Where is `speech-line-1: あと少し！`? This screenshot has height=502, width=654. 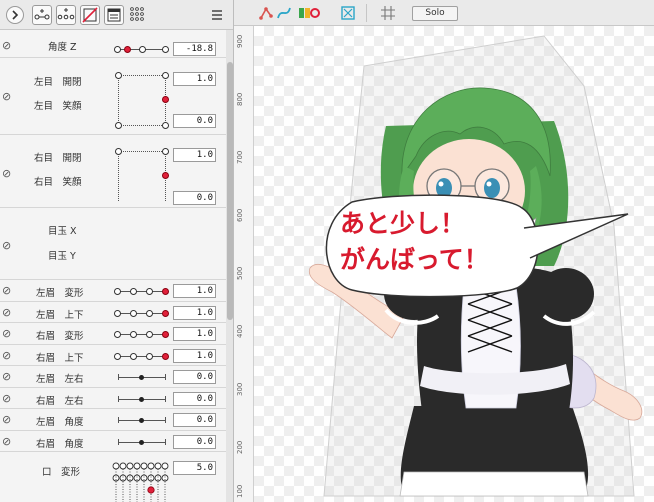 speech-line-1: あと少し！ is located at coordinates (403, 223).